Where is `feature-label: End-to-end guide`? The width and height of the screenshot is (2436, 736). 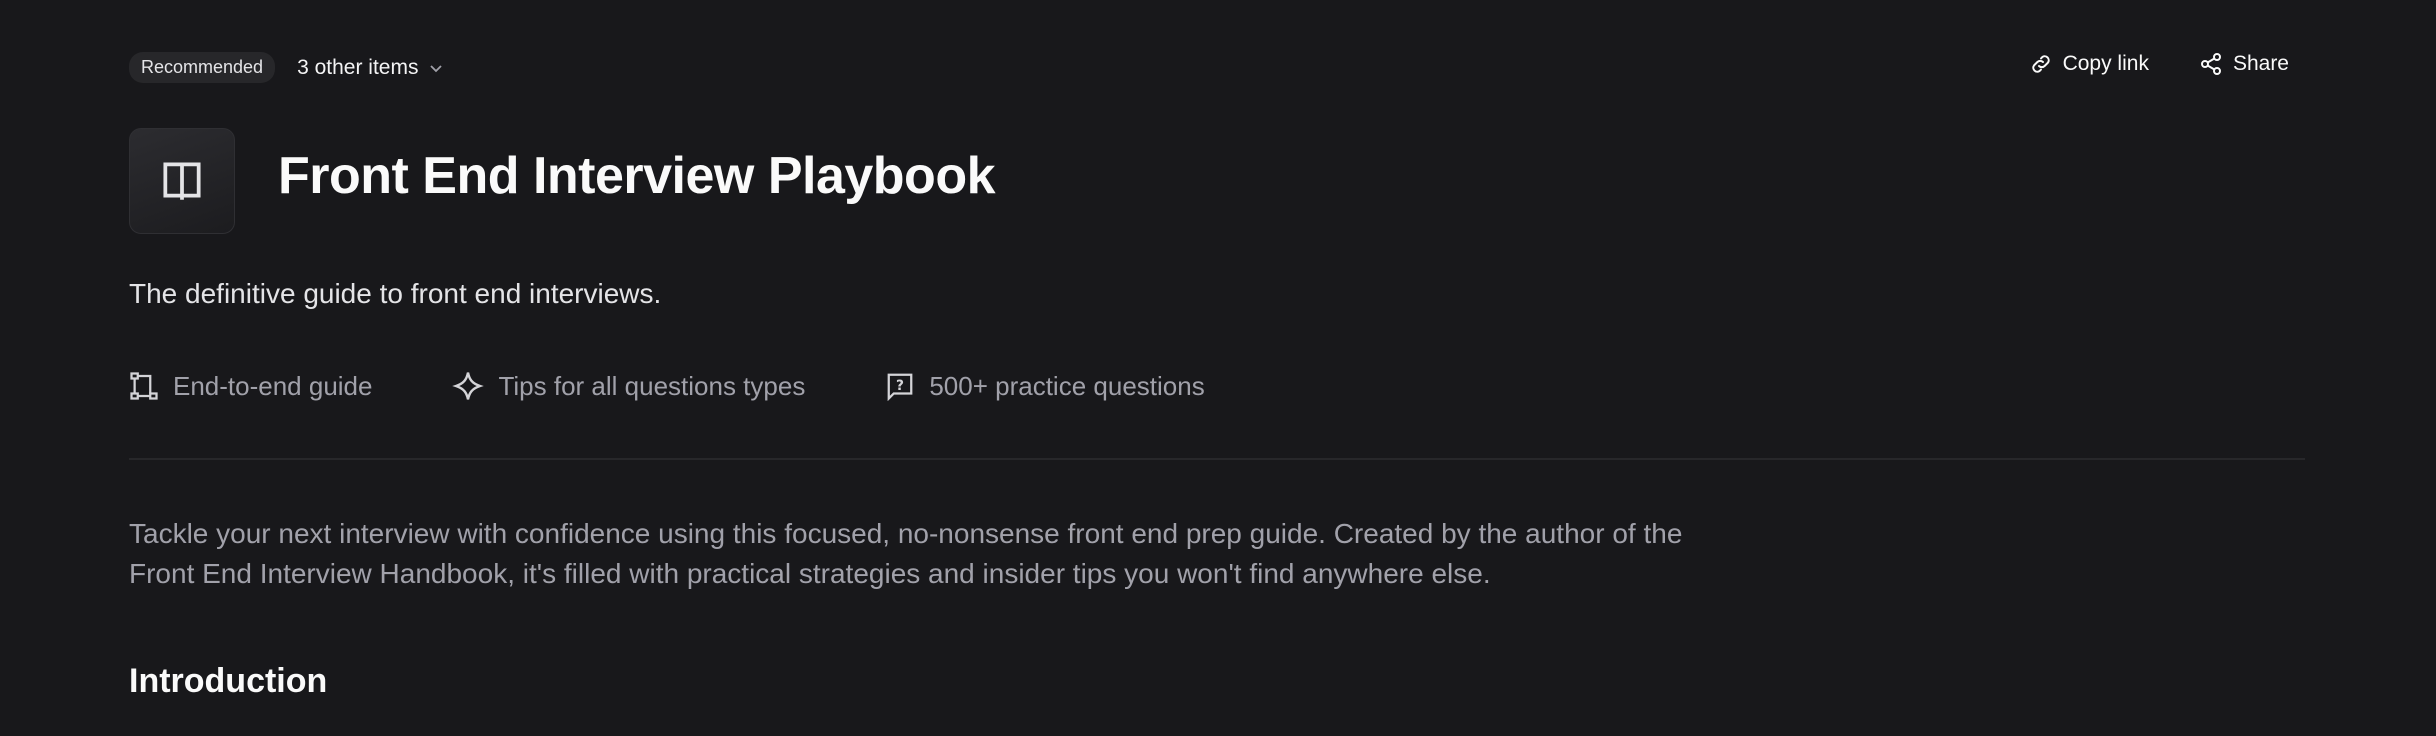
feature-label: End-to-end guide is located at coordinates (273, 385).